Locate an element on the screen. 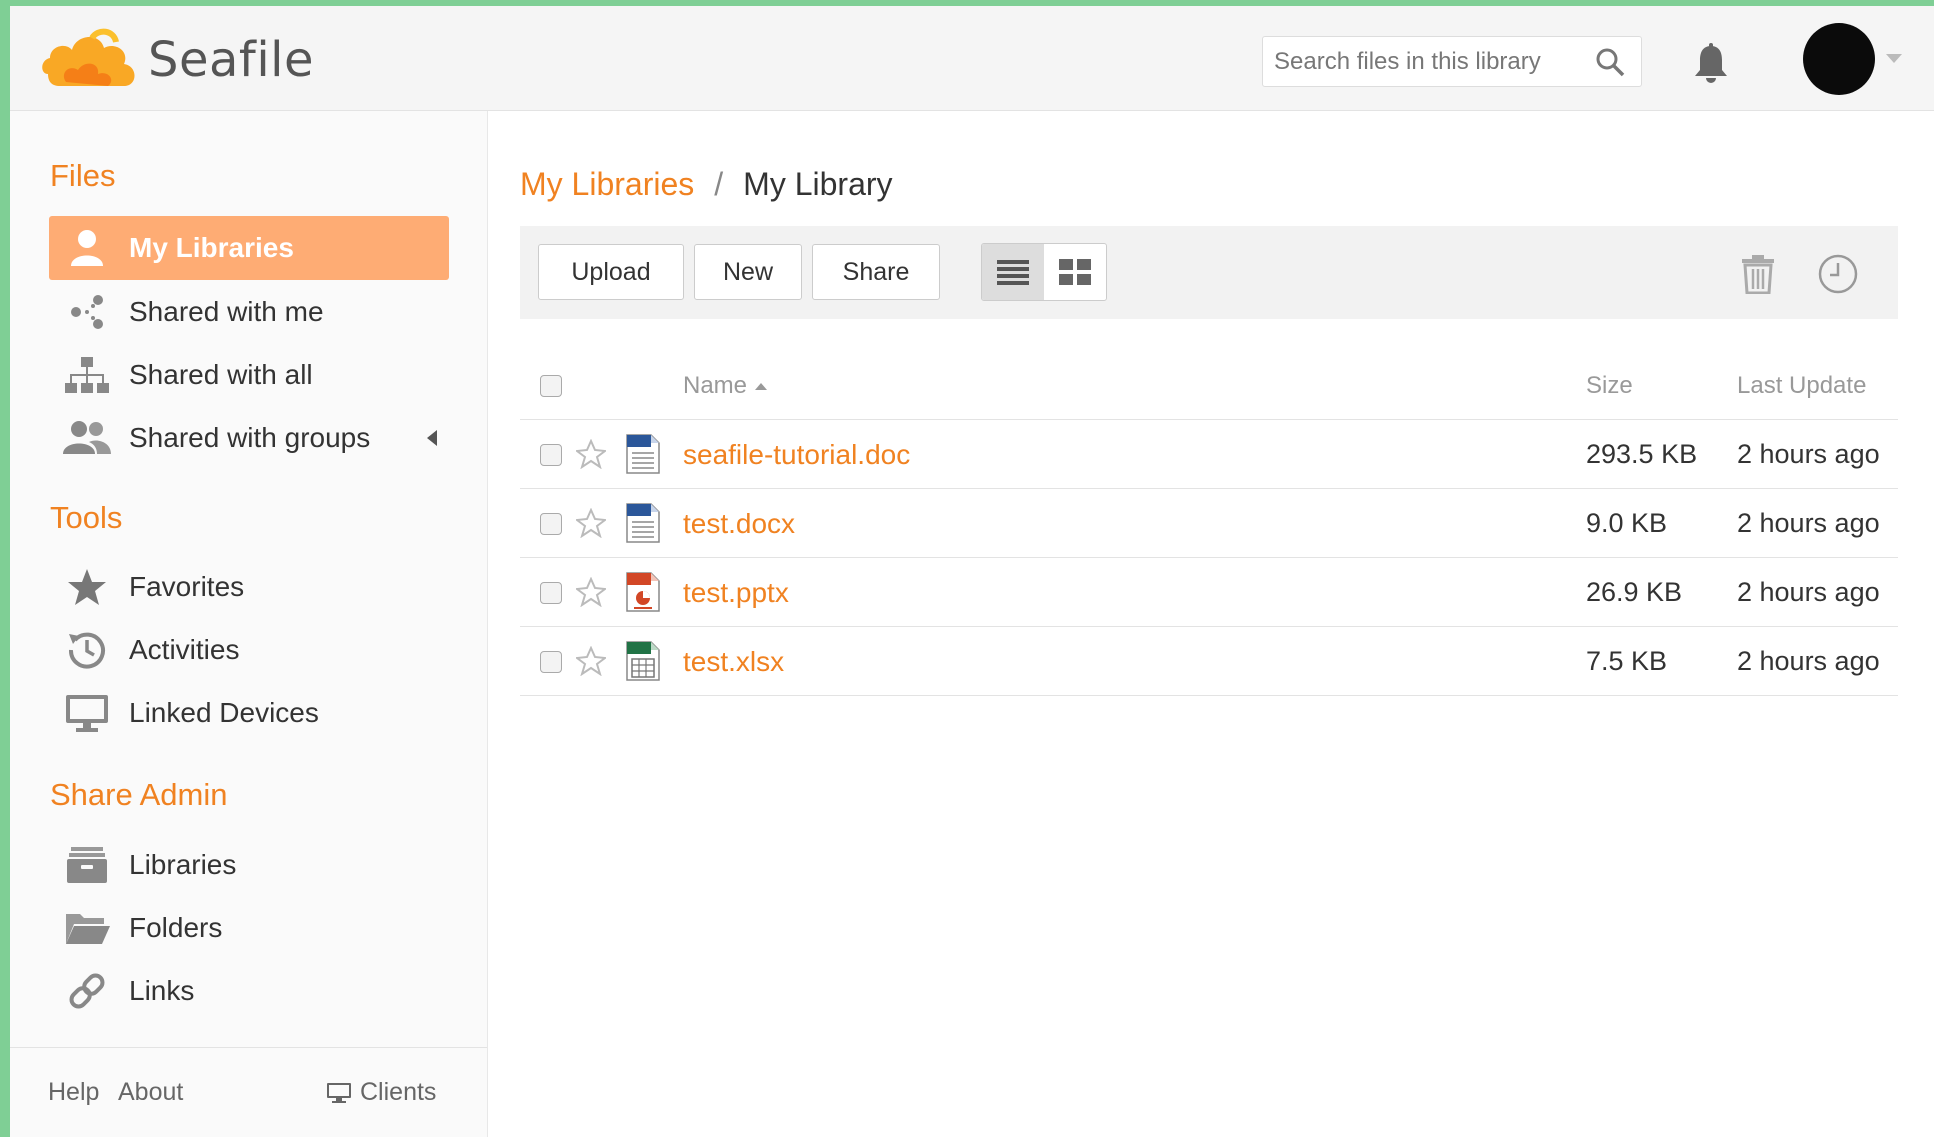 This screenshot has width=1934, height=1137. file-name-link: test.docx is located at coordinates (739, 524).